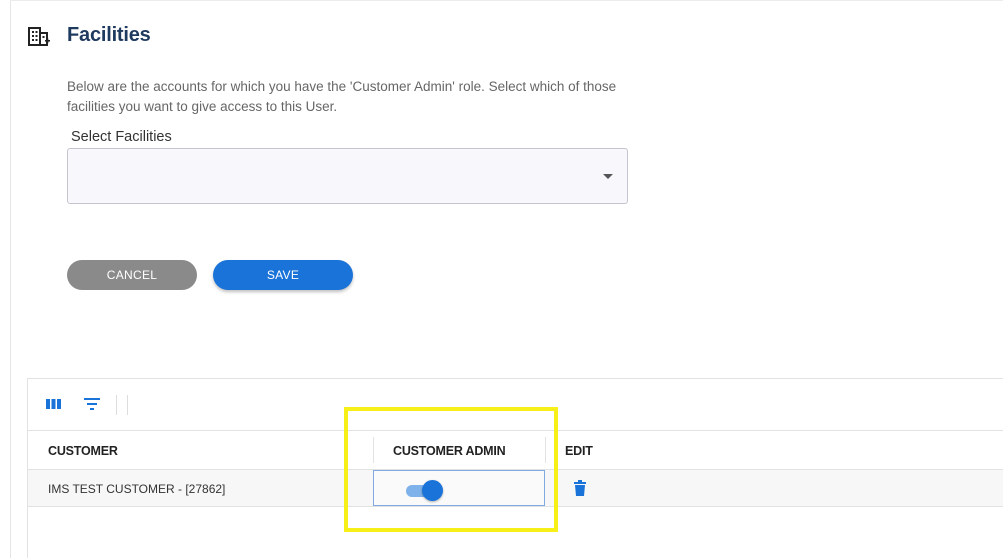 The width and height of the screenshot is (1003, 558). Describe the element at coordinates (283, 275) in the screenshot. I see `save-button: SAVE` at that location.